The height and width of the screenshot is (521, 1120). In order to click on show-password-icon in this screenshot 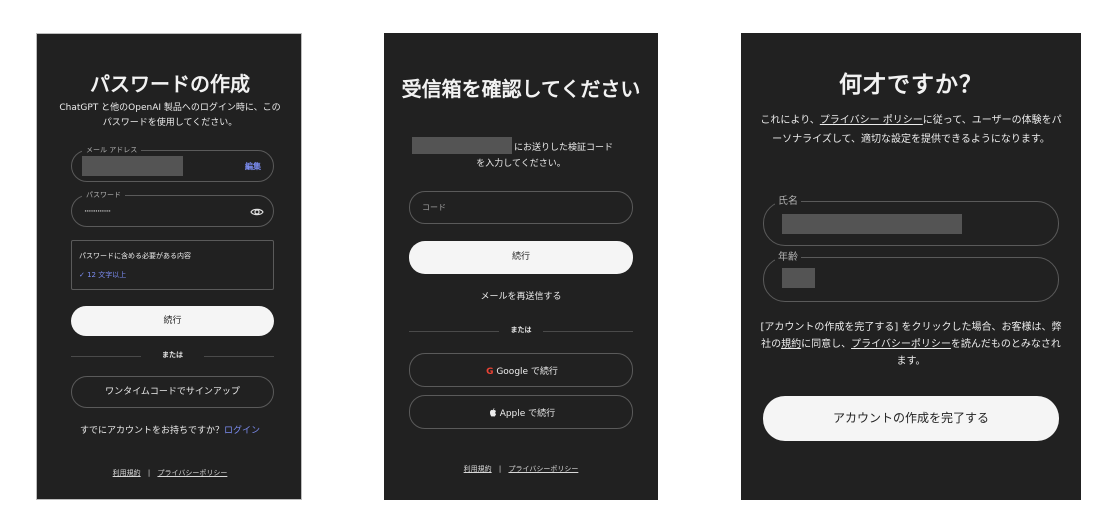, I will do `click(257, 212)`.